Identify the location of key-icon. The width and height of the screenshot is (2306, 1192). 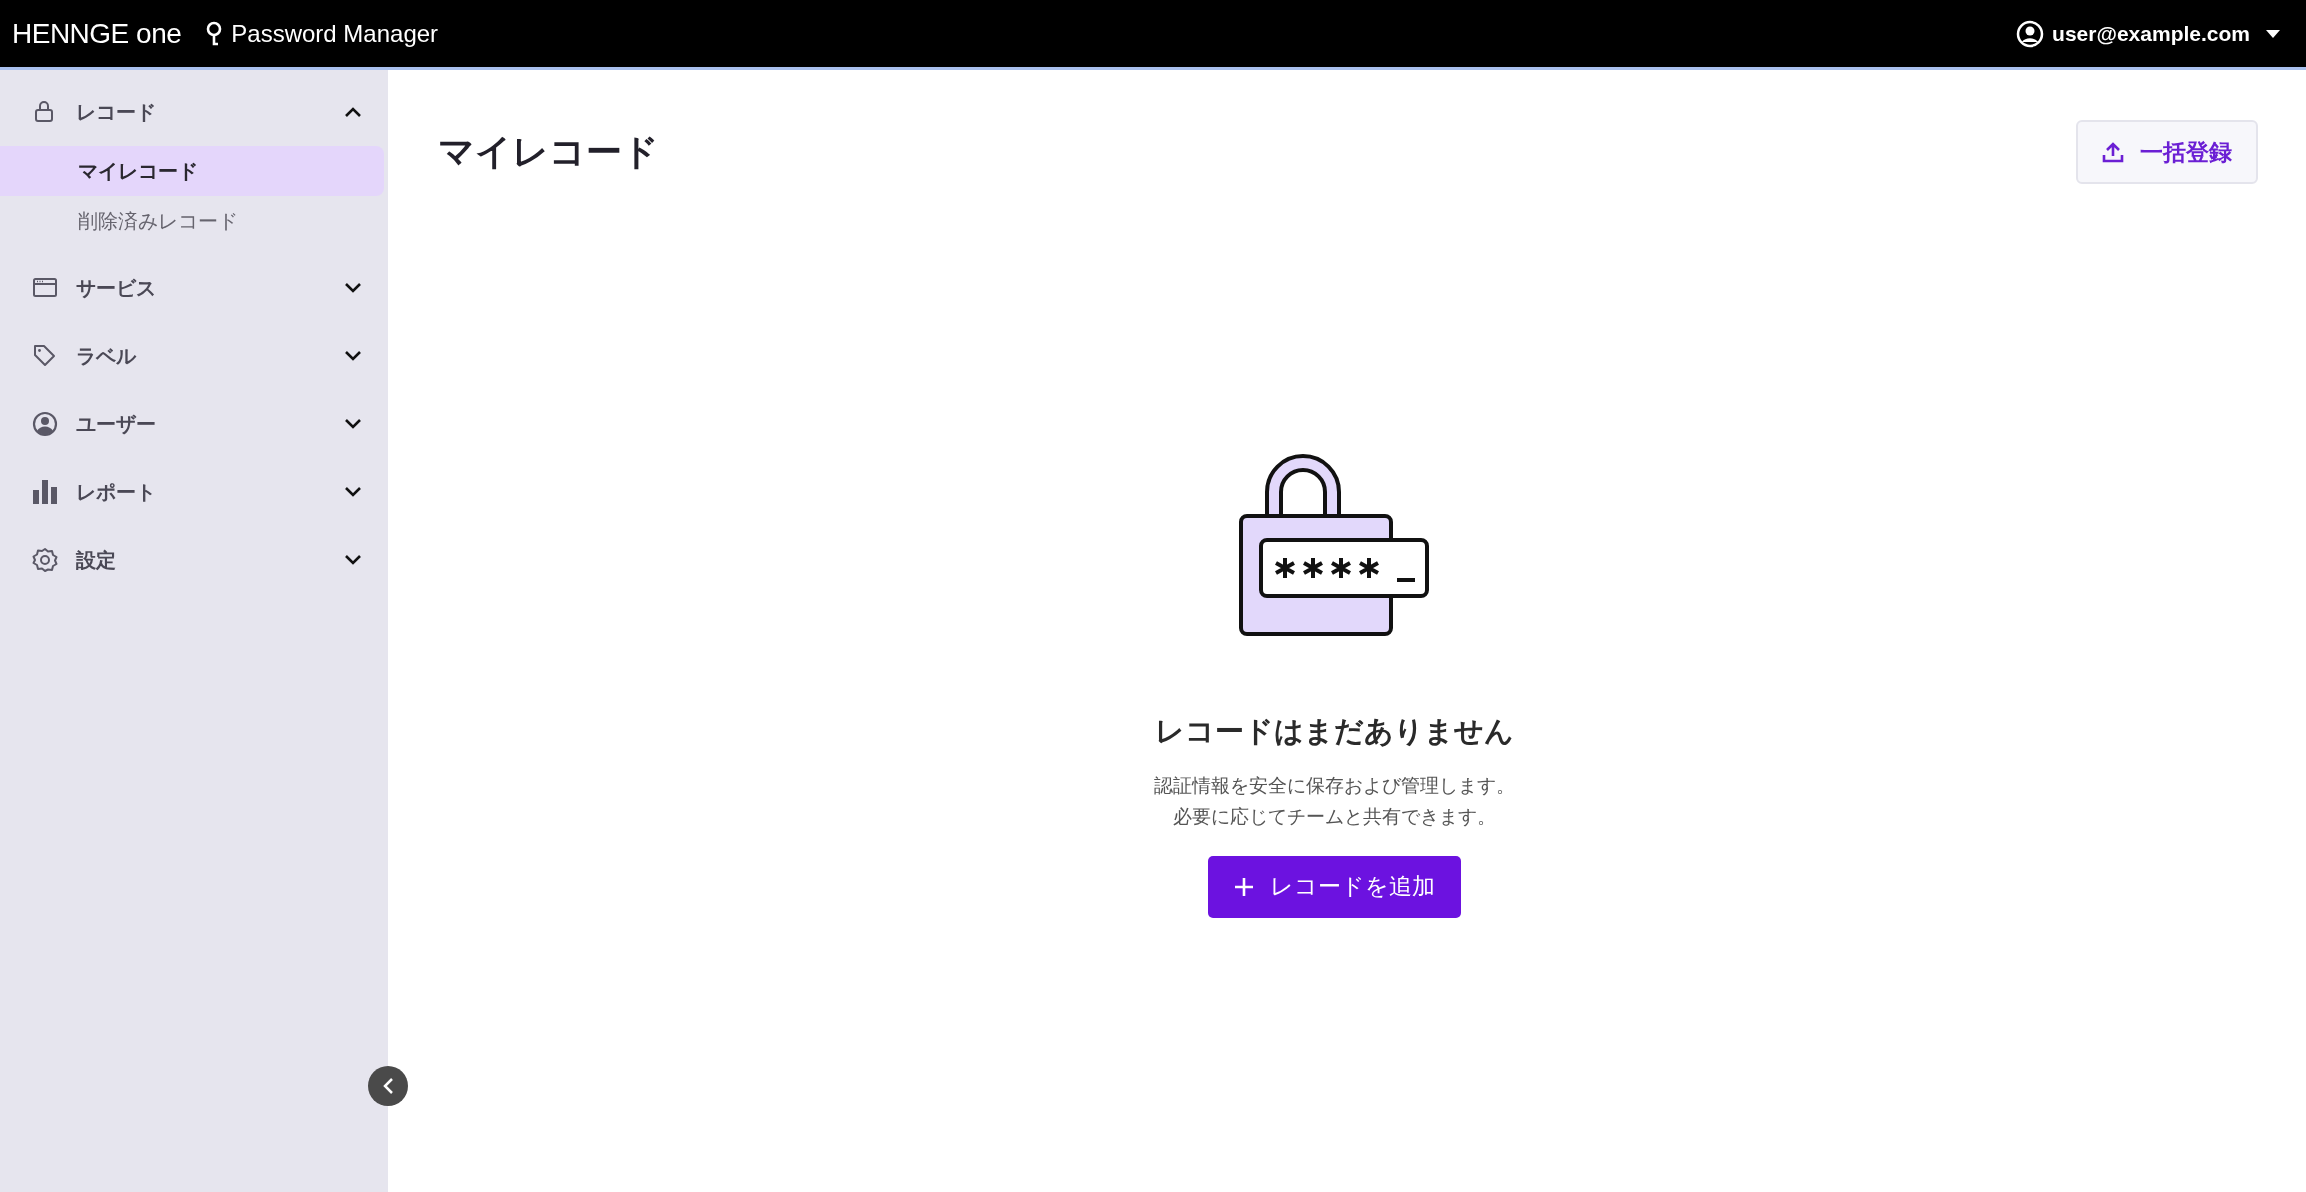
(214, 33).